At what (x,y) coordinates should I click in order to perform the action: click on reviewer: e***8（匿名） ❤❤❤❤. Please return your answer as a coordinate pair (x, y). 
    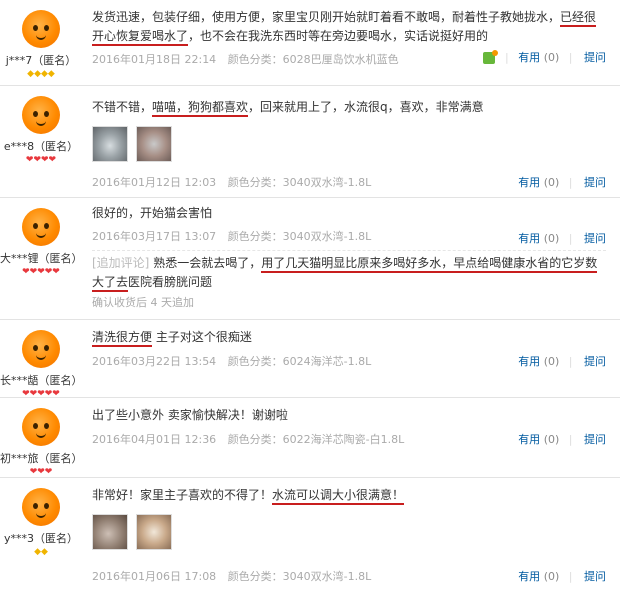
    Looking at the image, I should click on (41, 130).